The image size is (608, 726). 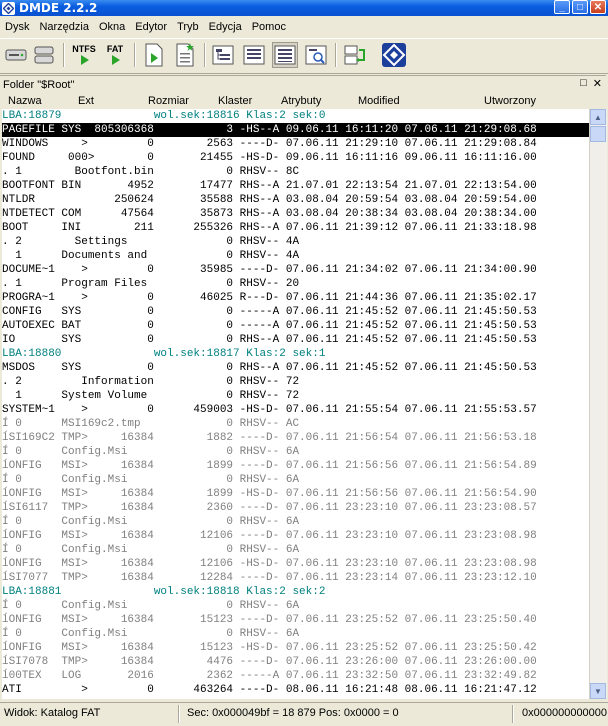 I want to click on folder-title: Folder "$Root", so click(x=39, y=84).